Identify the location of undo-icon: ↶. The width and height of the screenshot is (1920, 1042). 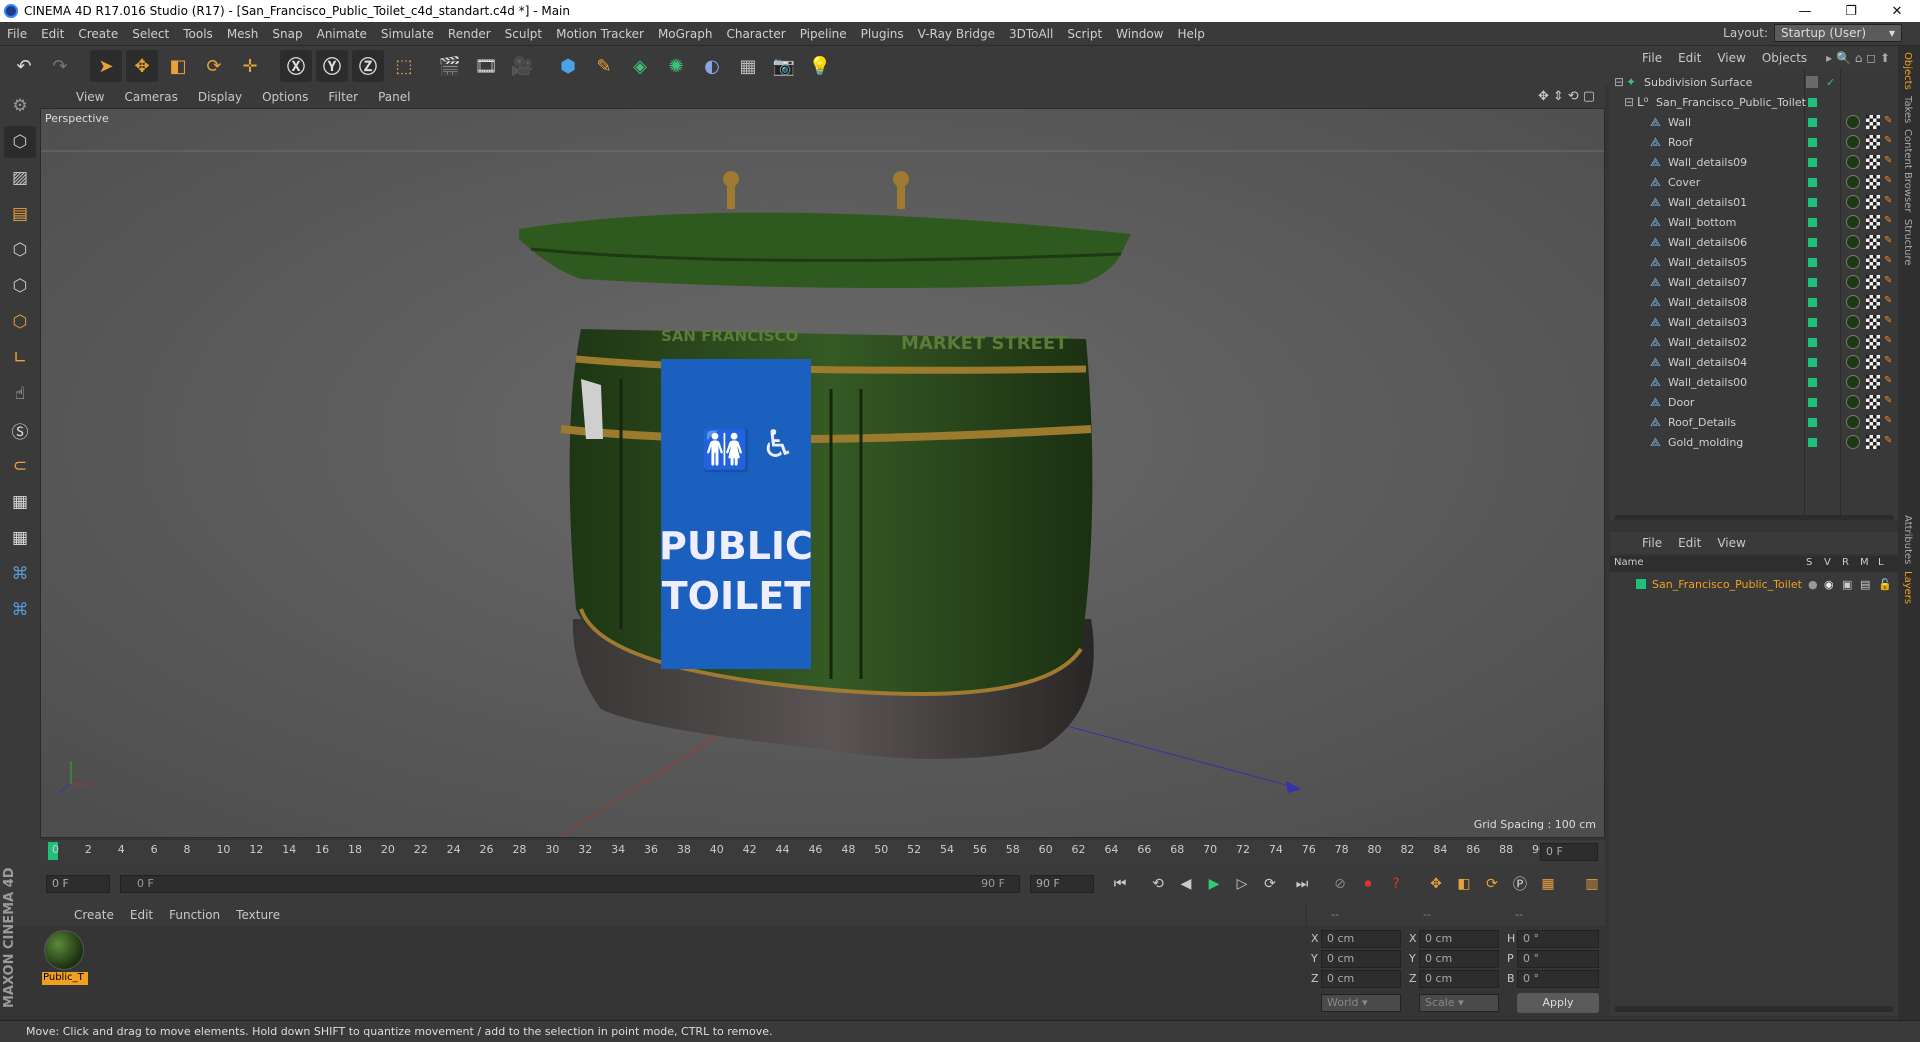
(24, 66).